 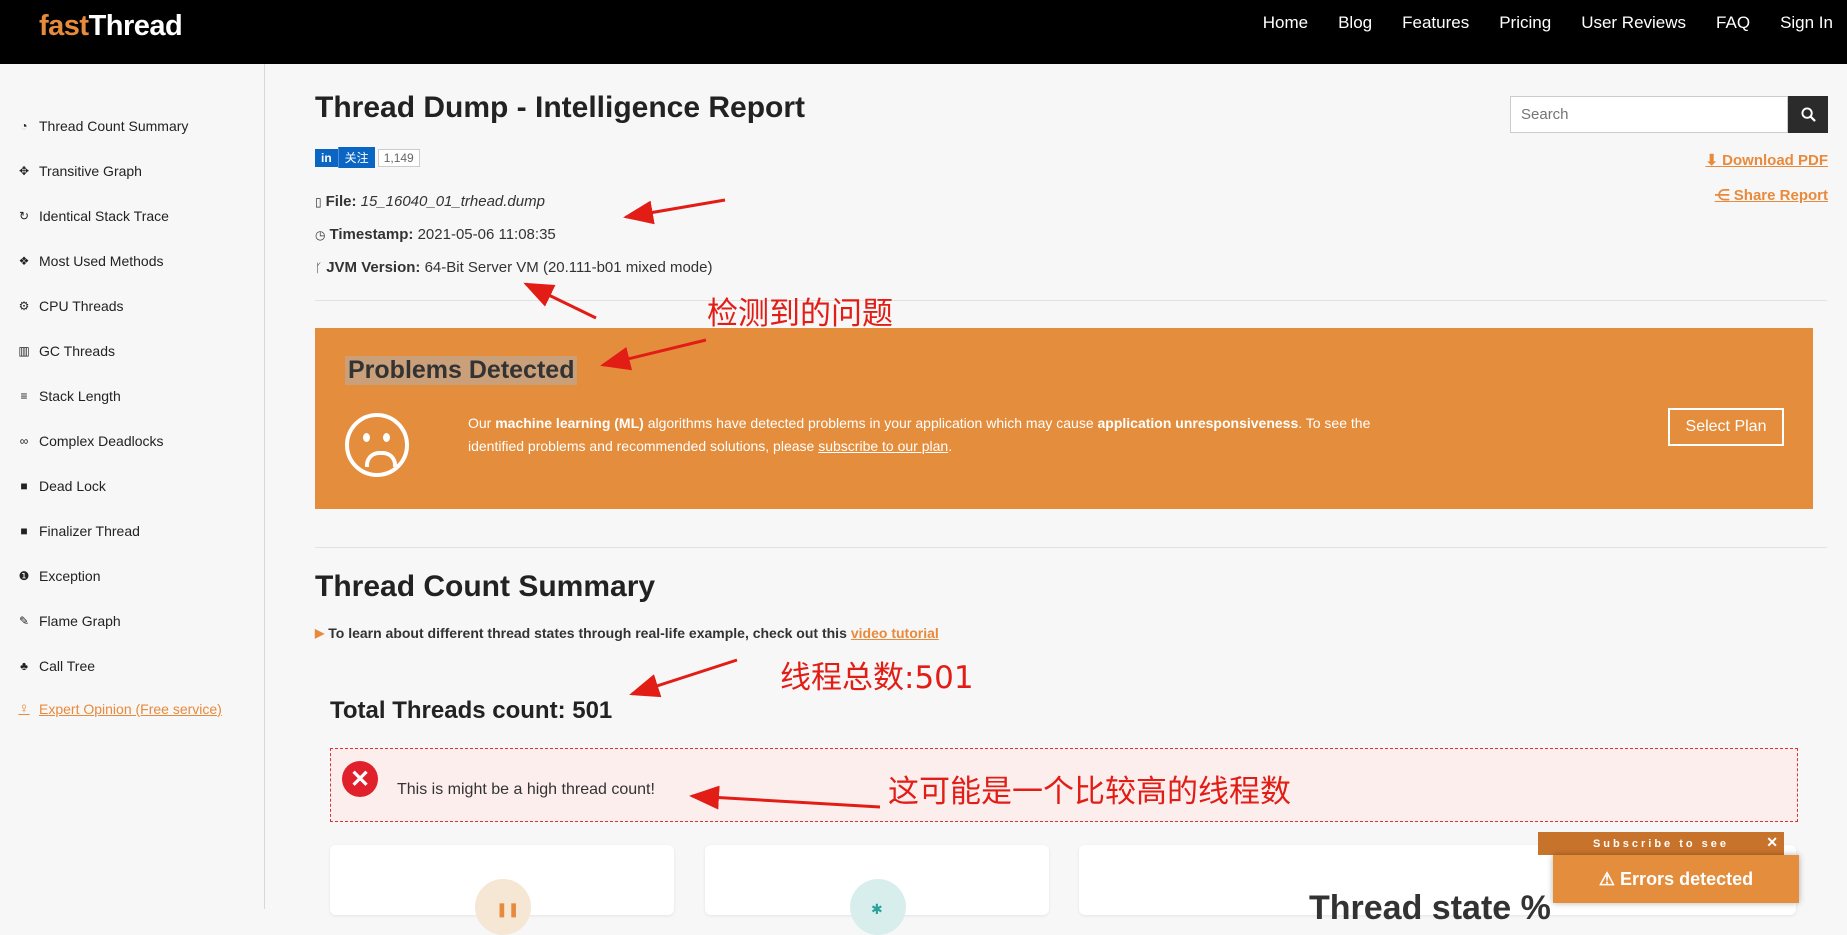 I want to click on pause-icon: ❚❚, so click(x=508, y=909).